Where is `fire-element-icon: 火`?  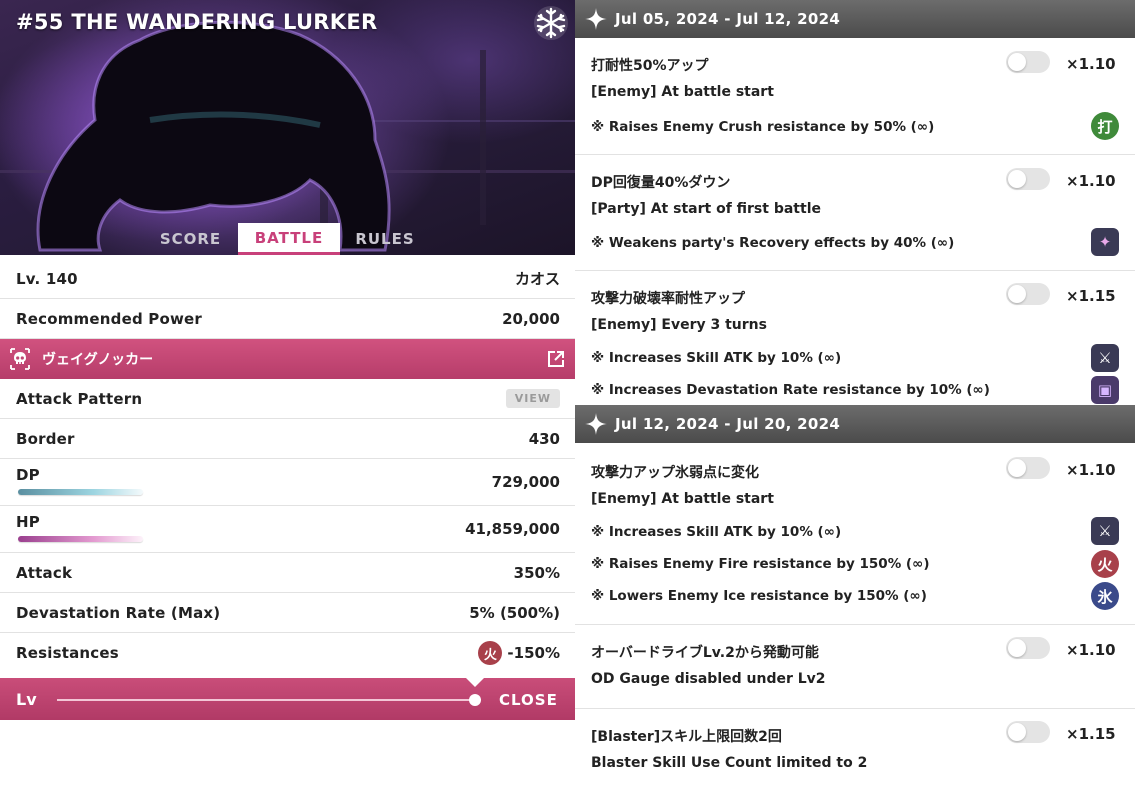
fire-element-icon: 火 is located at coordinates (490, 653).